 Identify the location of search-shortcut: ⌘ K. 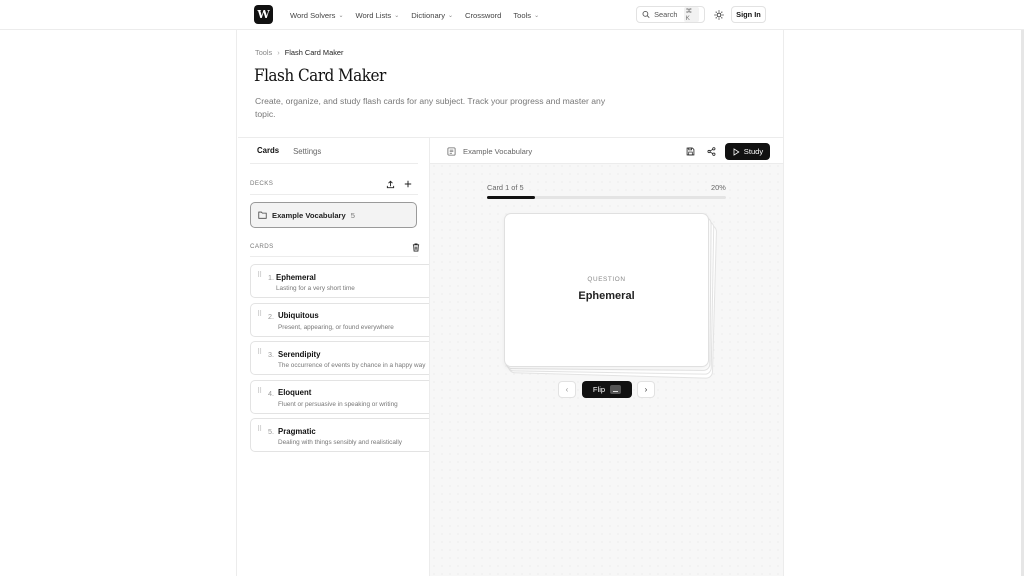
(691, 14).